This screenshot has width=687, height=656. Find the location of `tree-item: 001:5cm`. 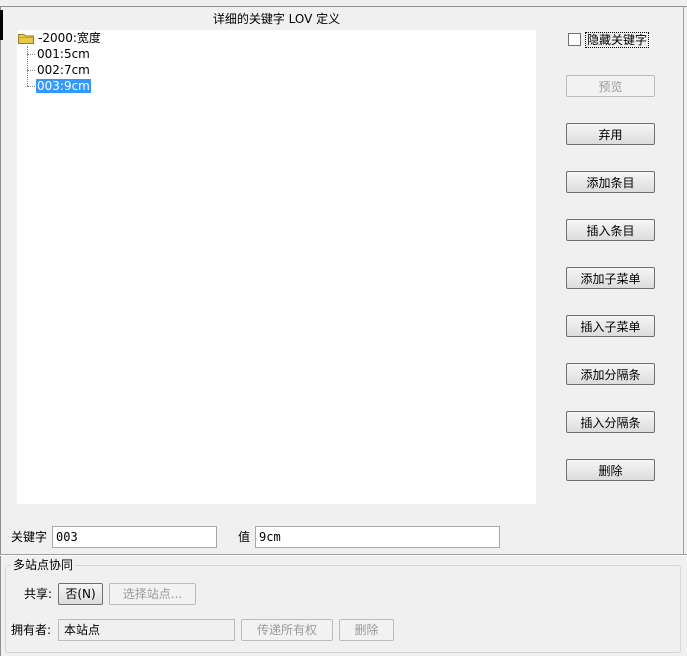

tree-item: 001:5cm is located at coordinates (63, 54).